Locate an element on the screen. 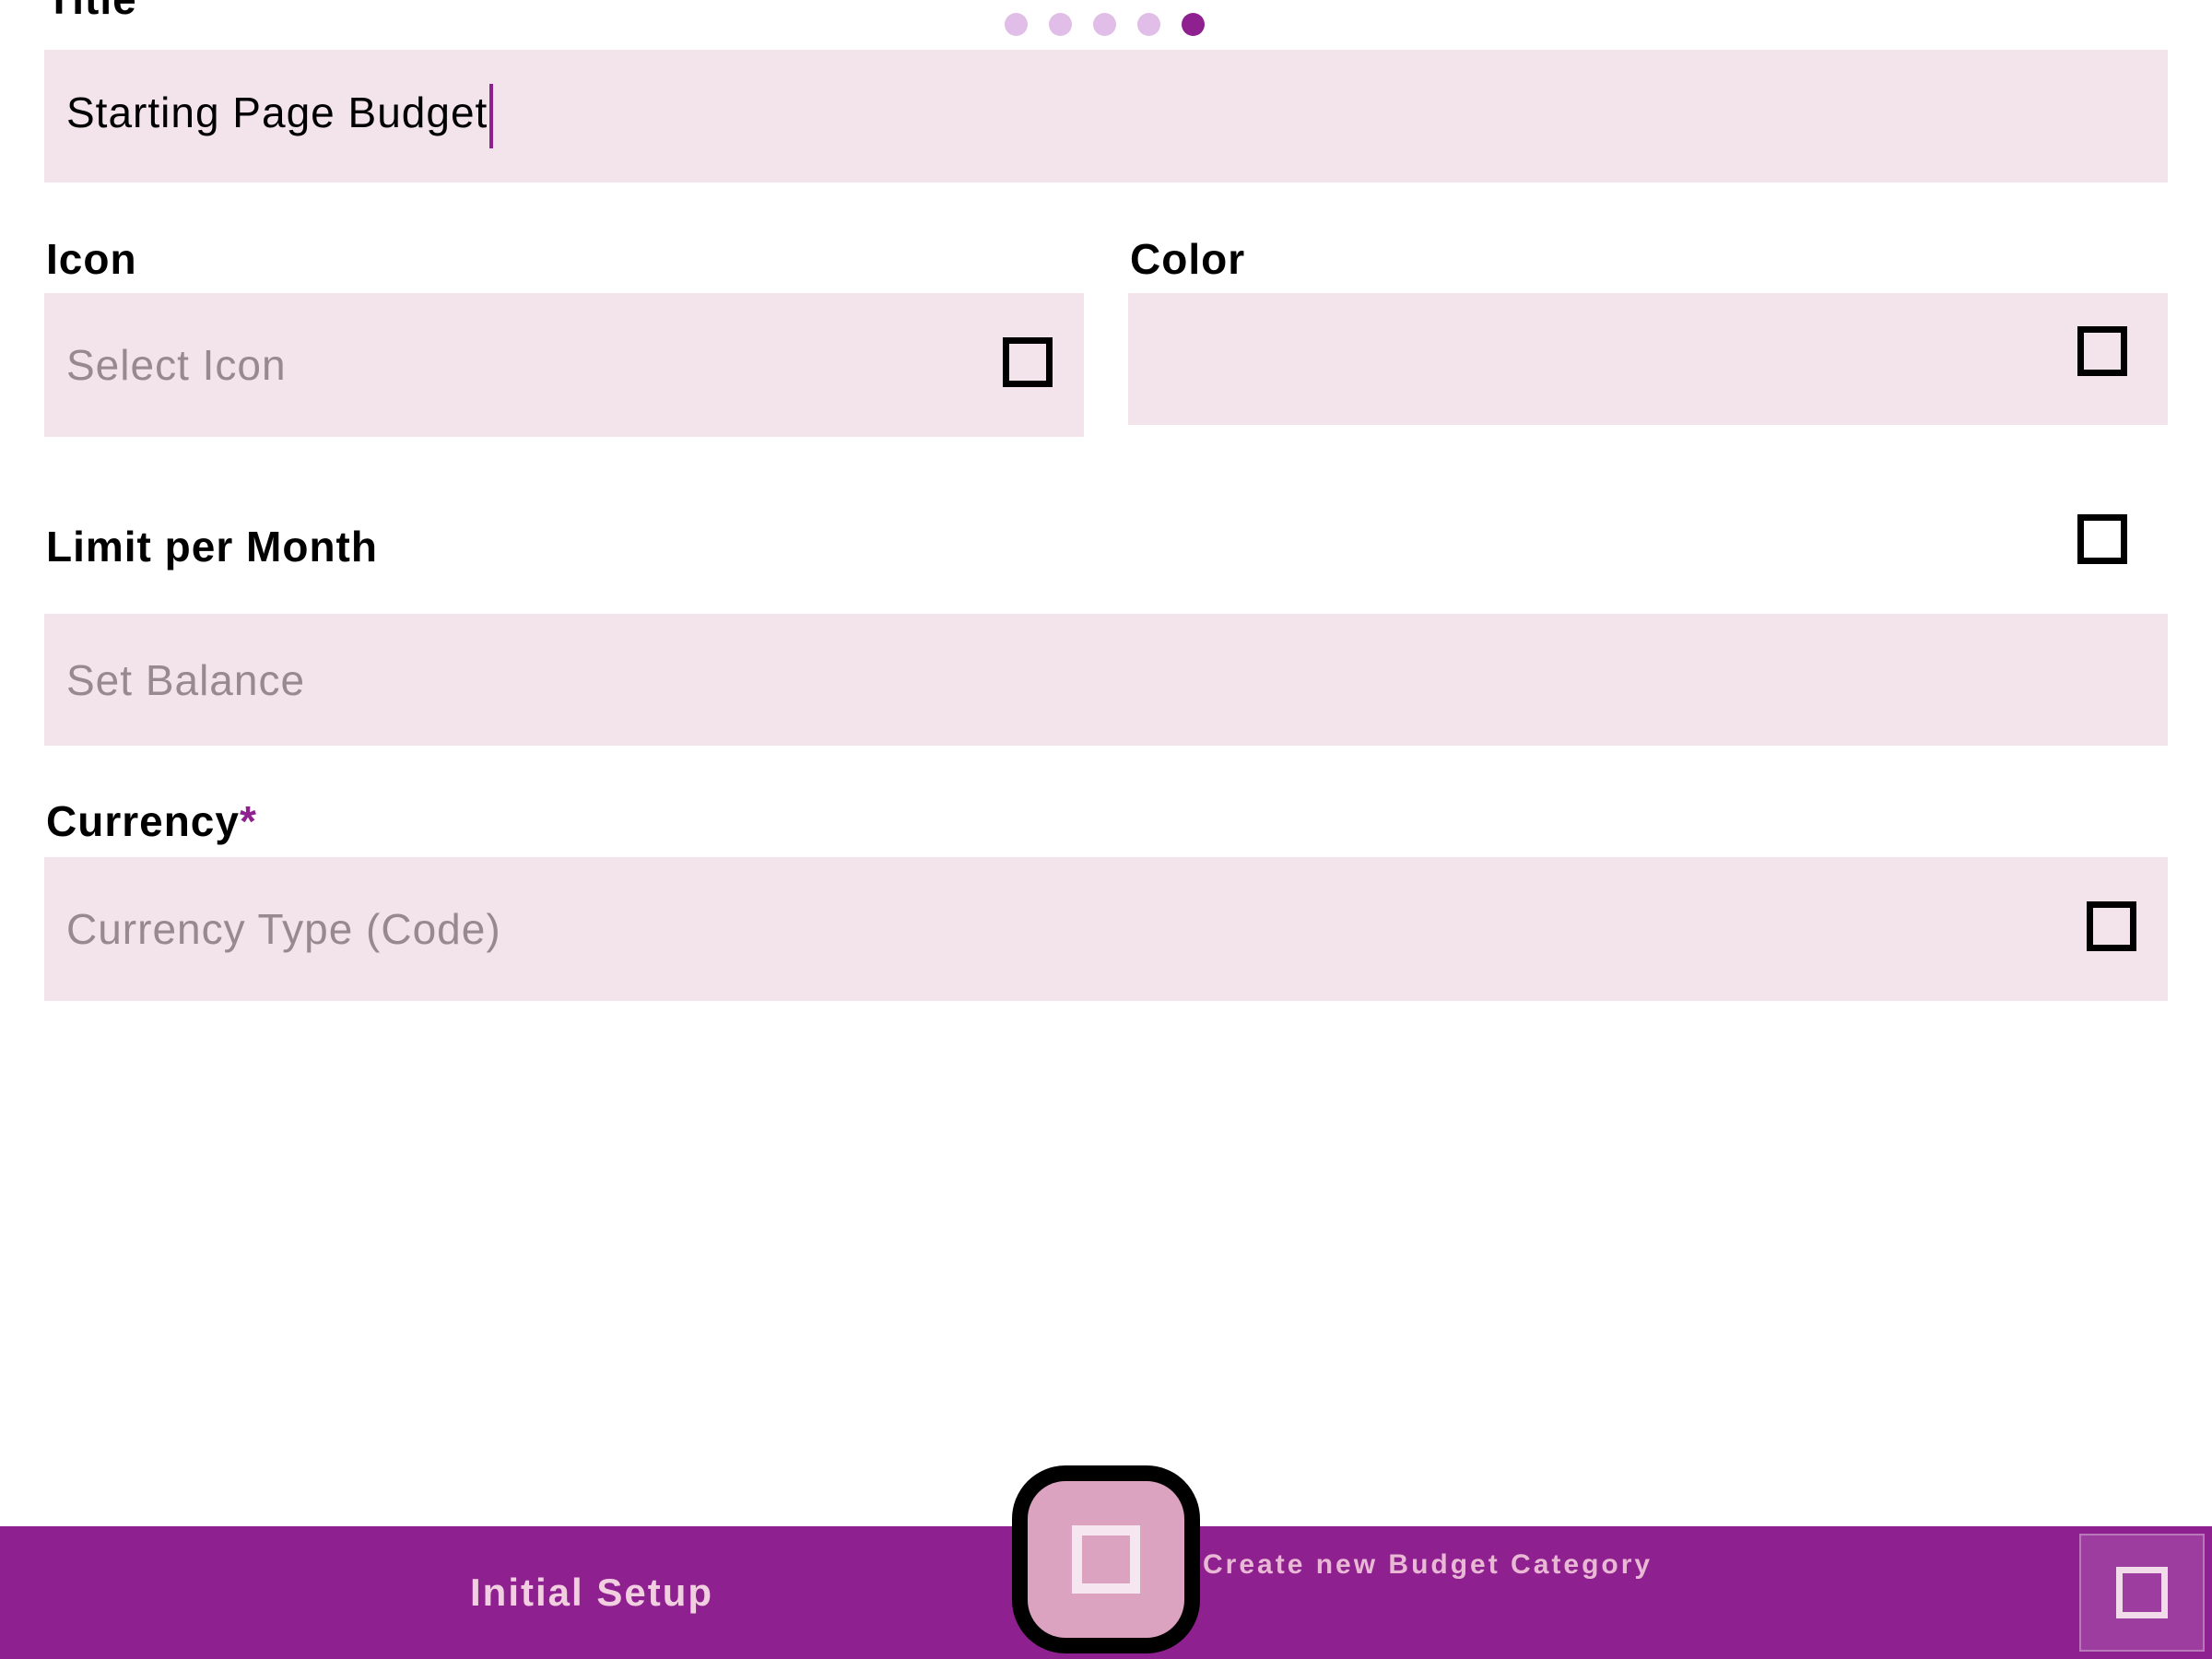 This screenshot has width=2212, height=1659. fab-hint-text: Create new Budget Category is located at coordinates (1428, 1564).